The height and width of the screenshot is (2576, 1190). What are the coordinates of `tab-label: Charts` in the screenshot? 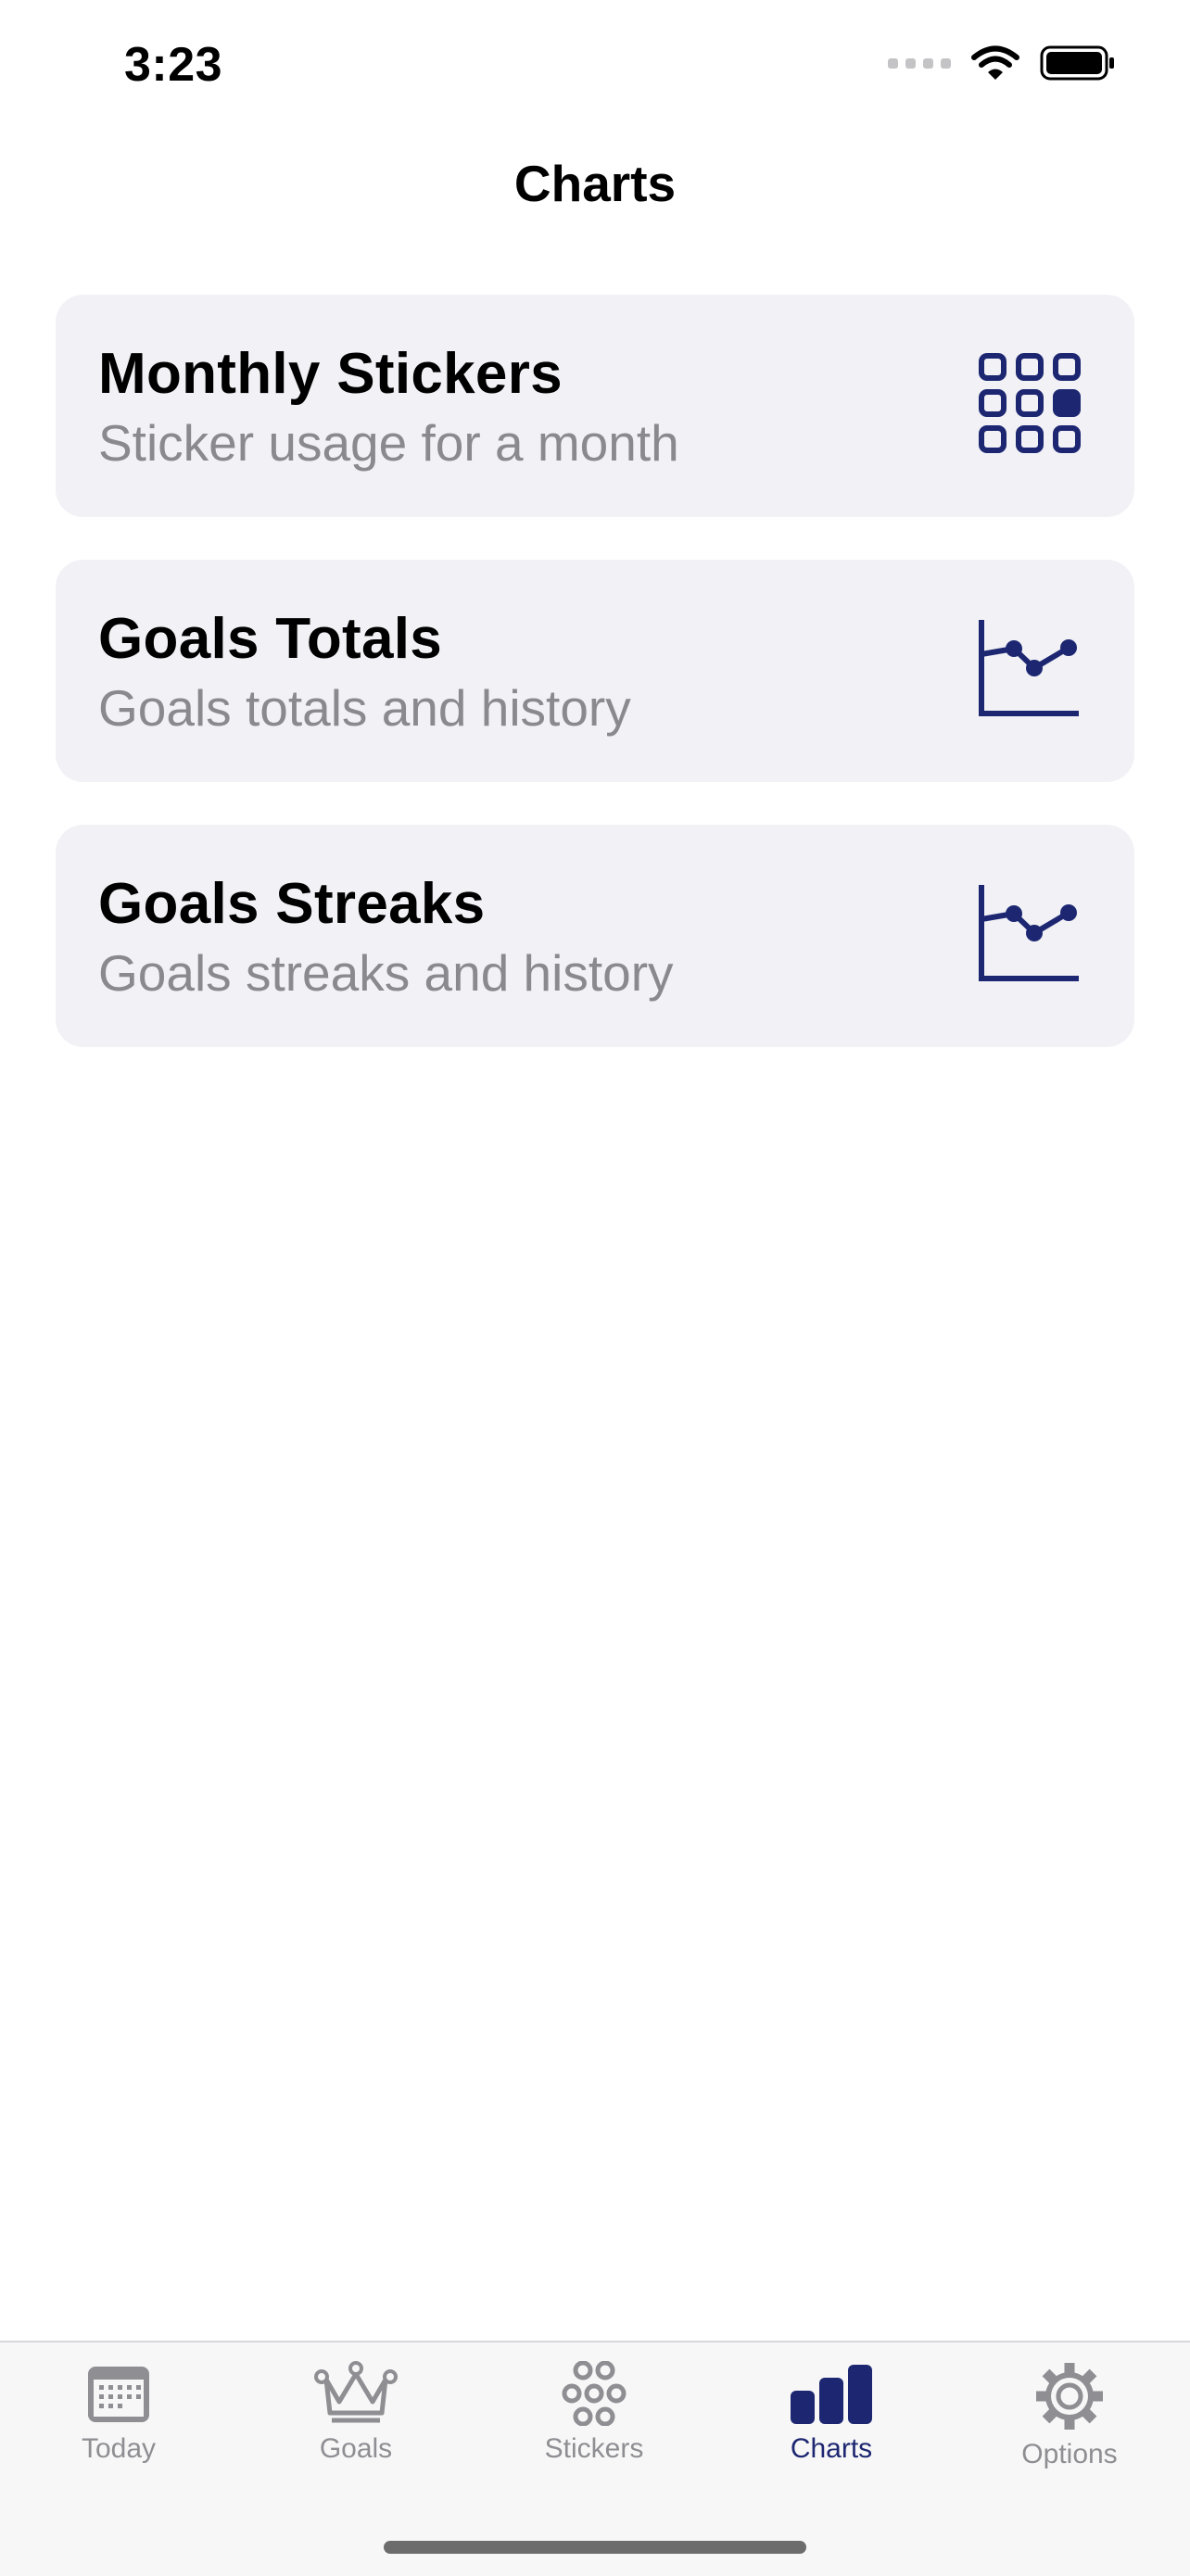 It's located at (831, 2449).